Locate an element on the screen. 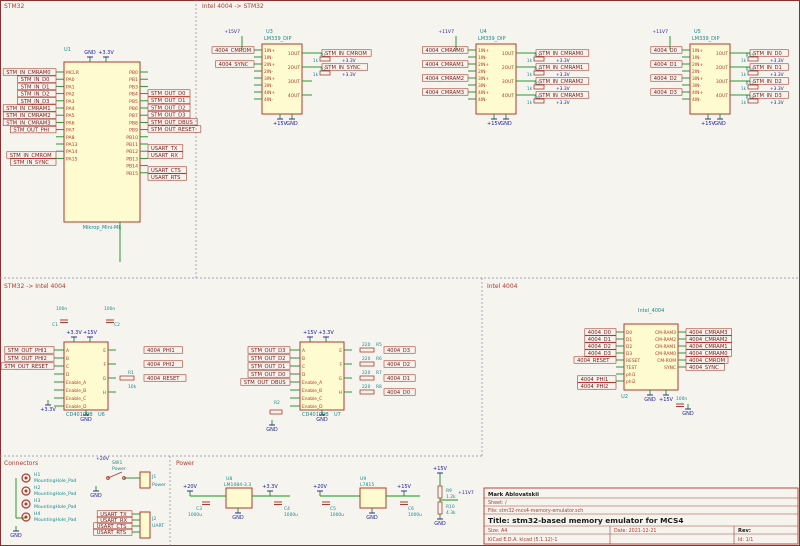  u1-pin-right: PB12 is located at coordinates (132, 152).